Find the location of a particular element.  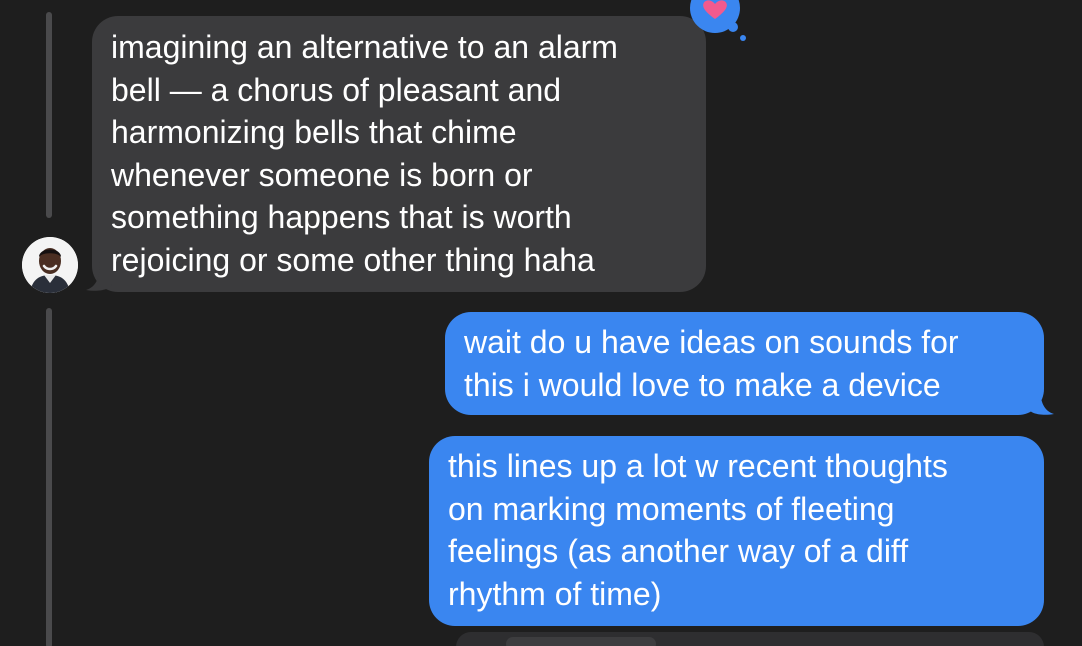

incoming-bubble-tail is located at coordinates (99, 276).